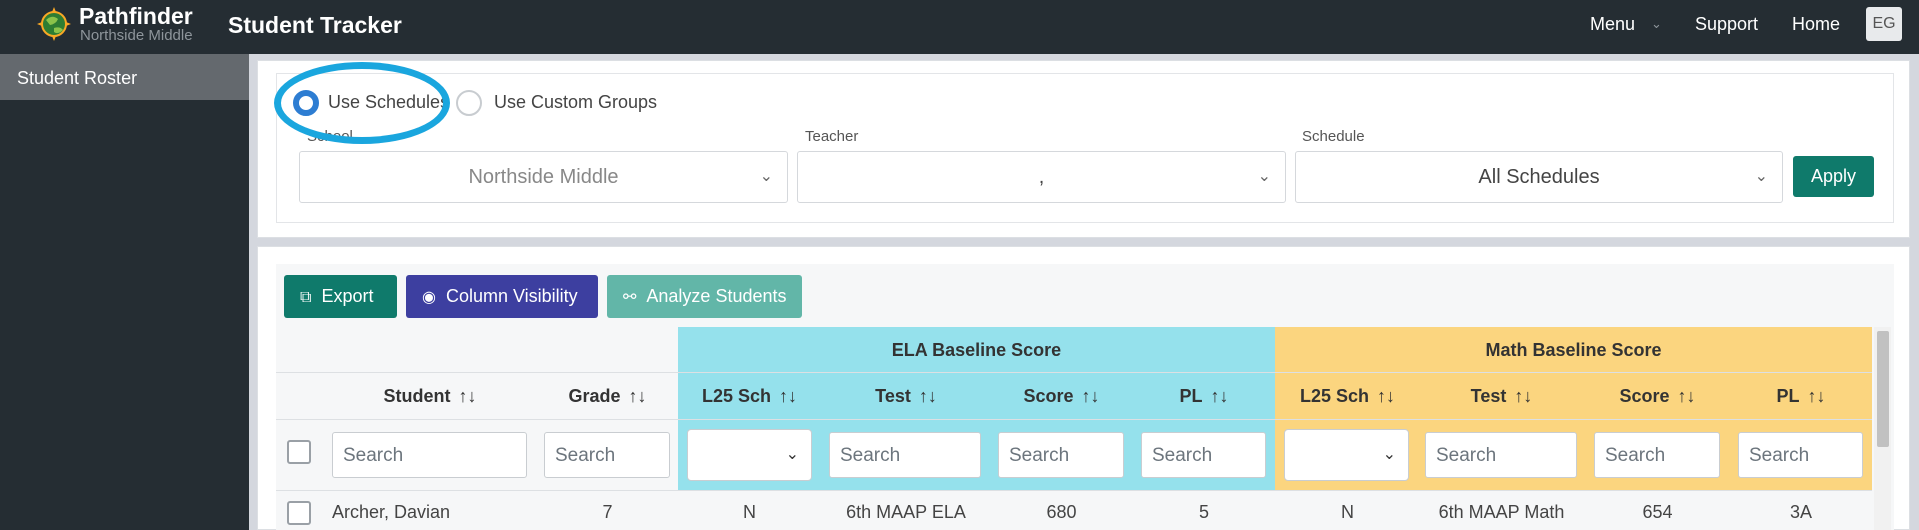 The image size is (1919, 530). I want to click on column-header-label: Grade, so click(594, 396).